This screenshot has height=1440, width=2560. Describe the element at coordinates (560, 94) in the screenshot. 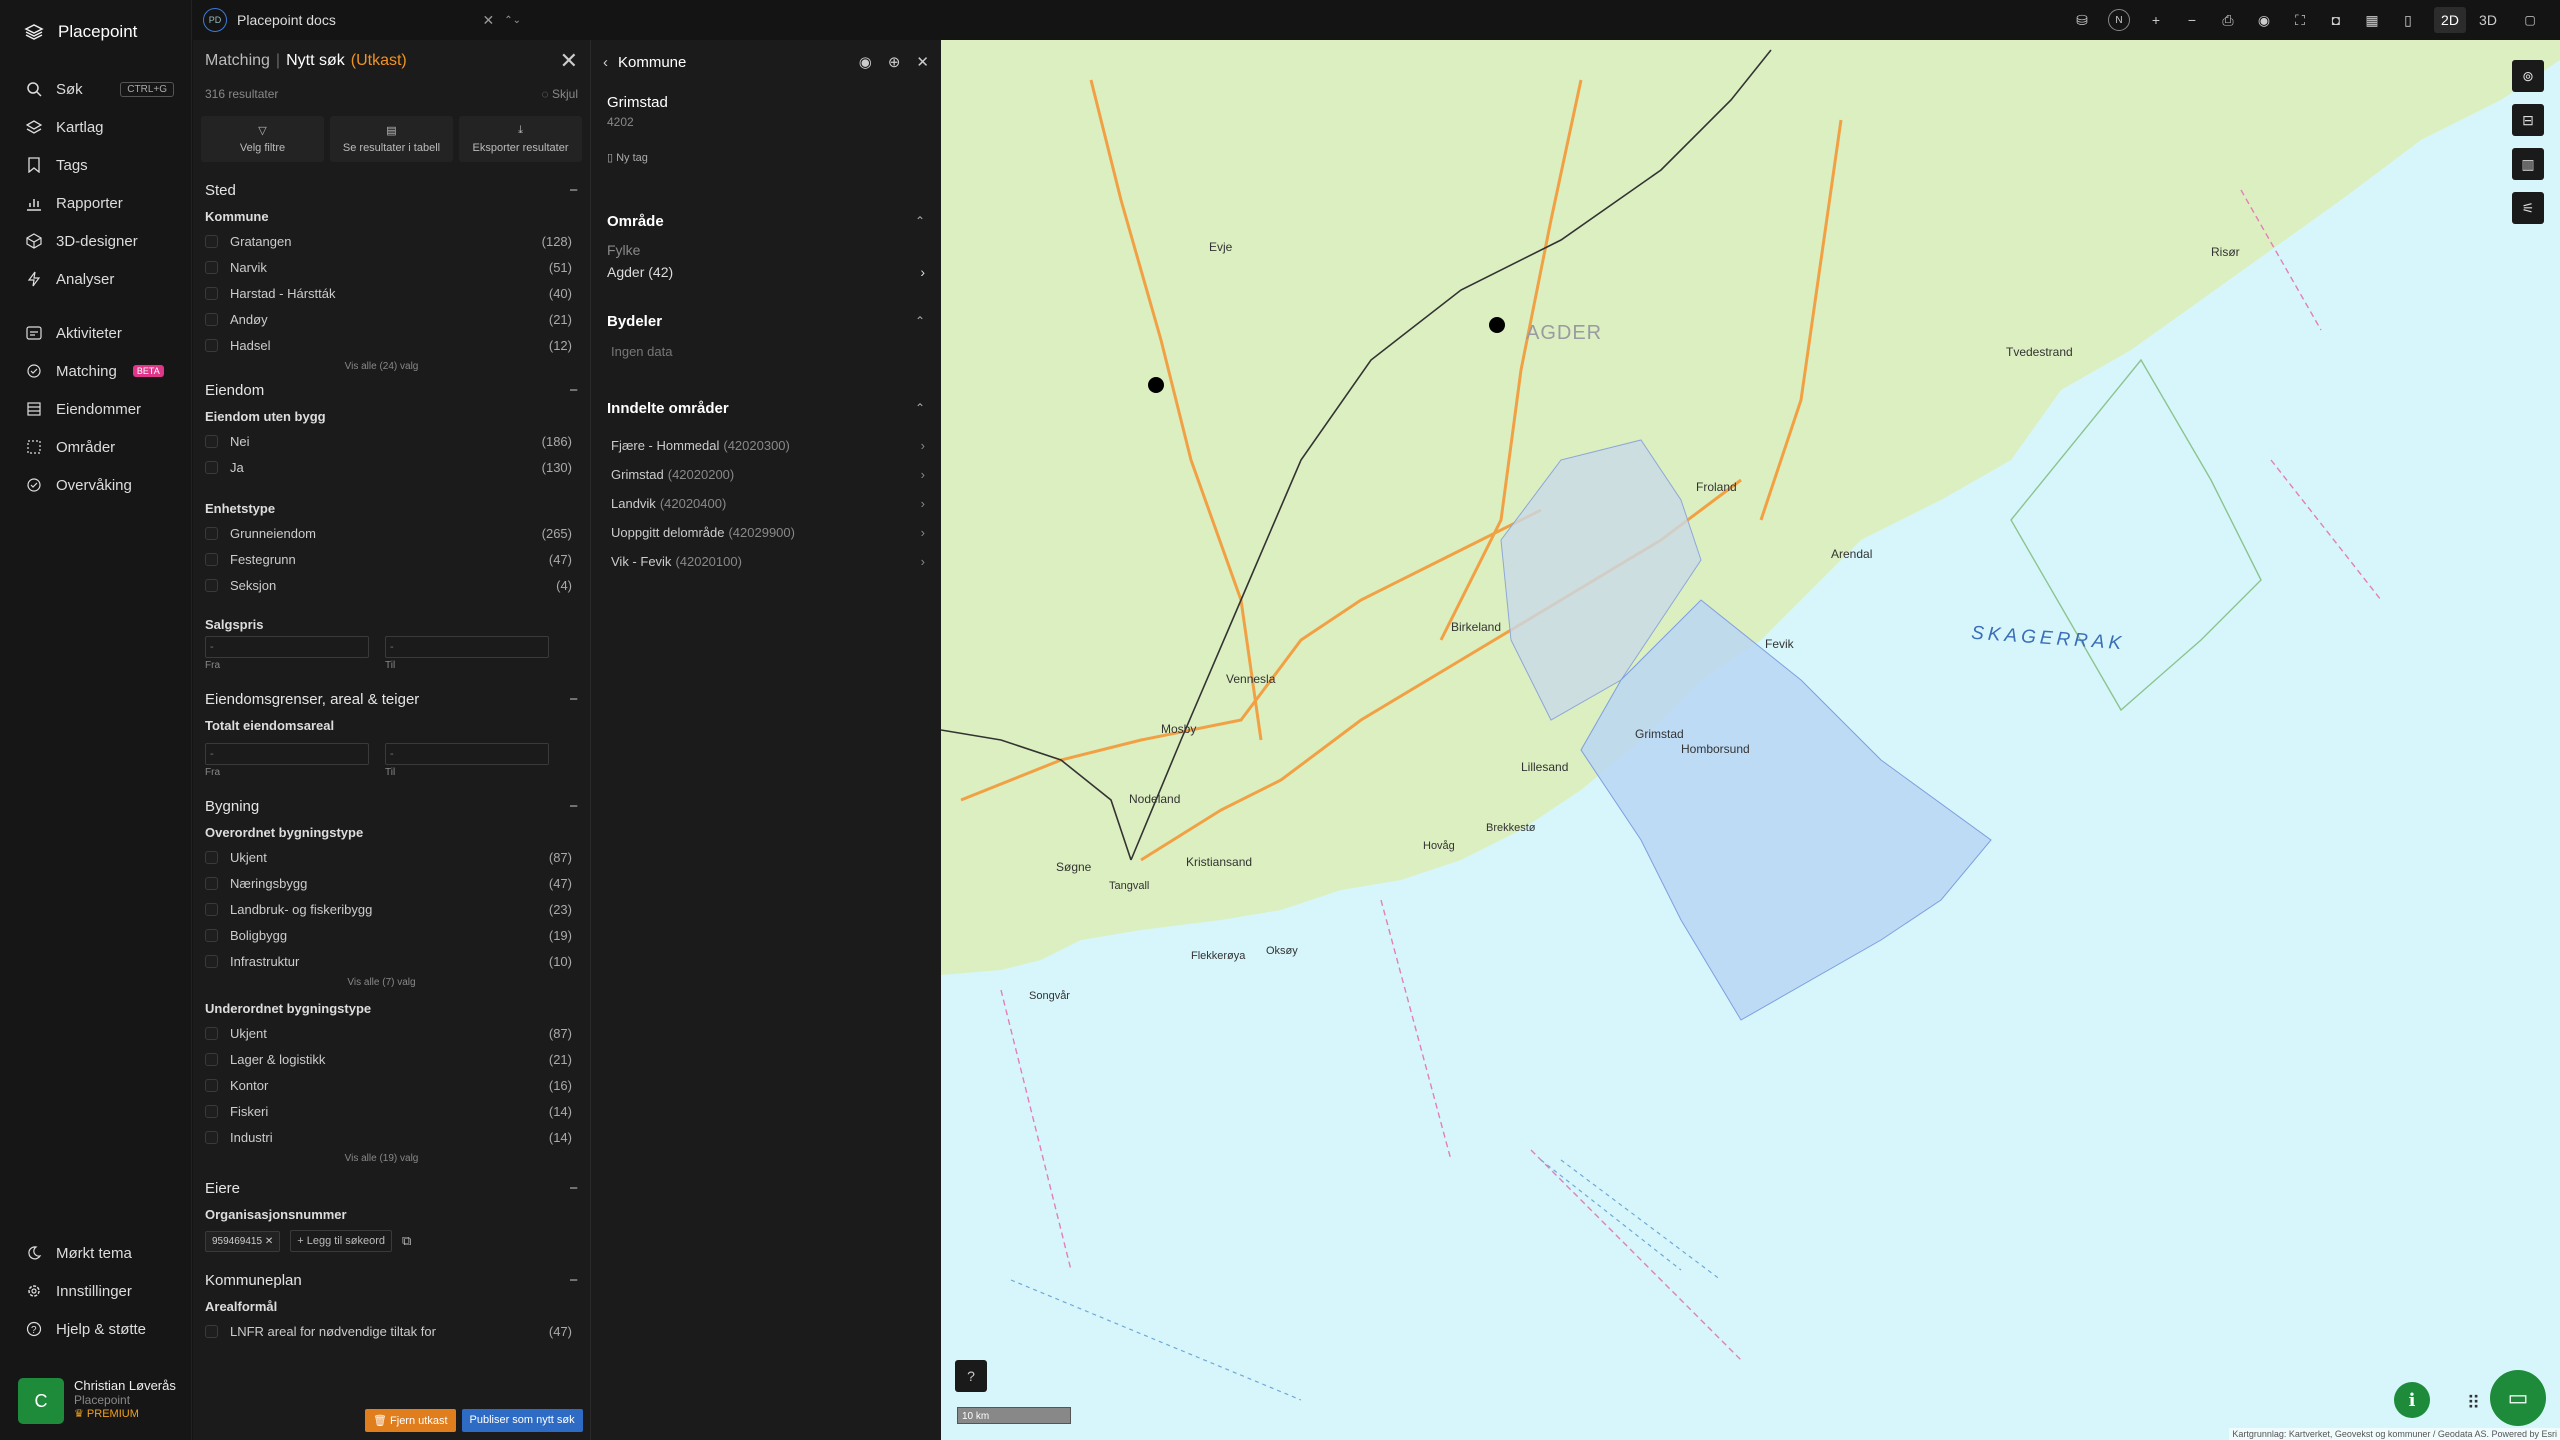

I see `hide-button: ◌ Skjul` at that location.